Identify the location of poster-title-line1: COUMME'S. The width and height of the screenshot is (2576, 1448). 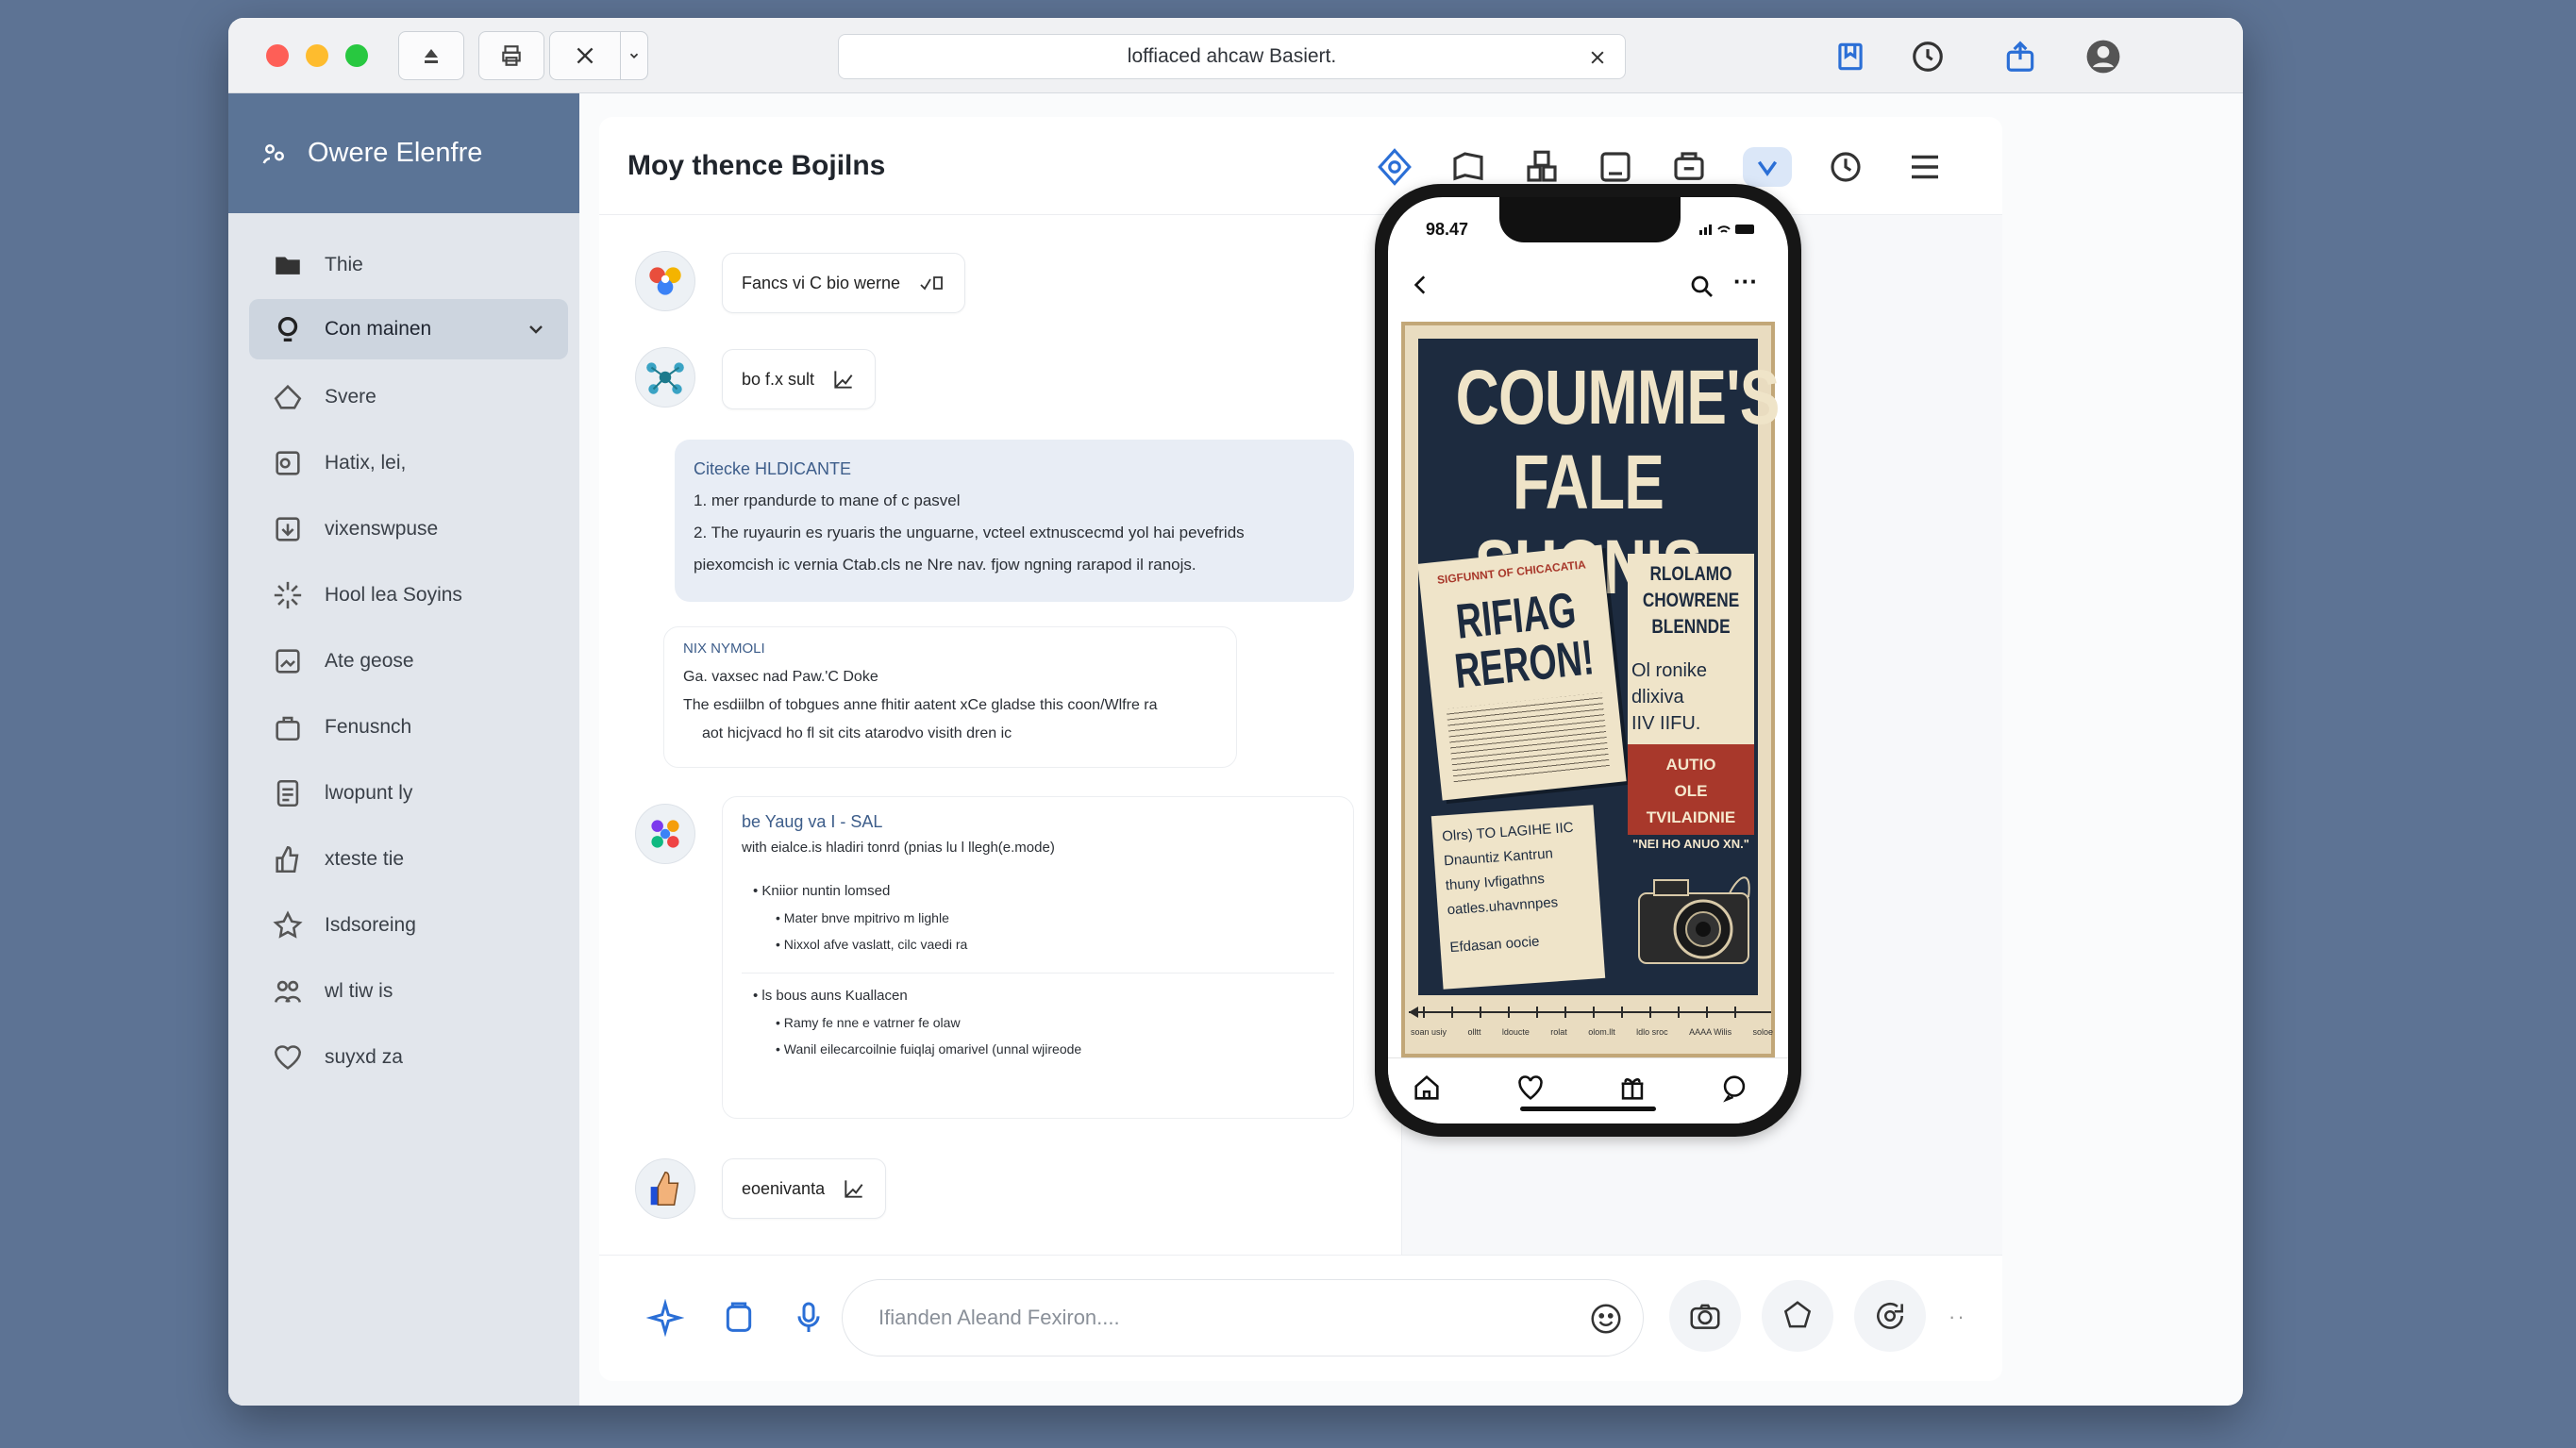
(1618, 398).